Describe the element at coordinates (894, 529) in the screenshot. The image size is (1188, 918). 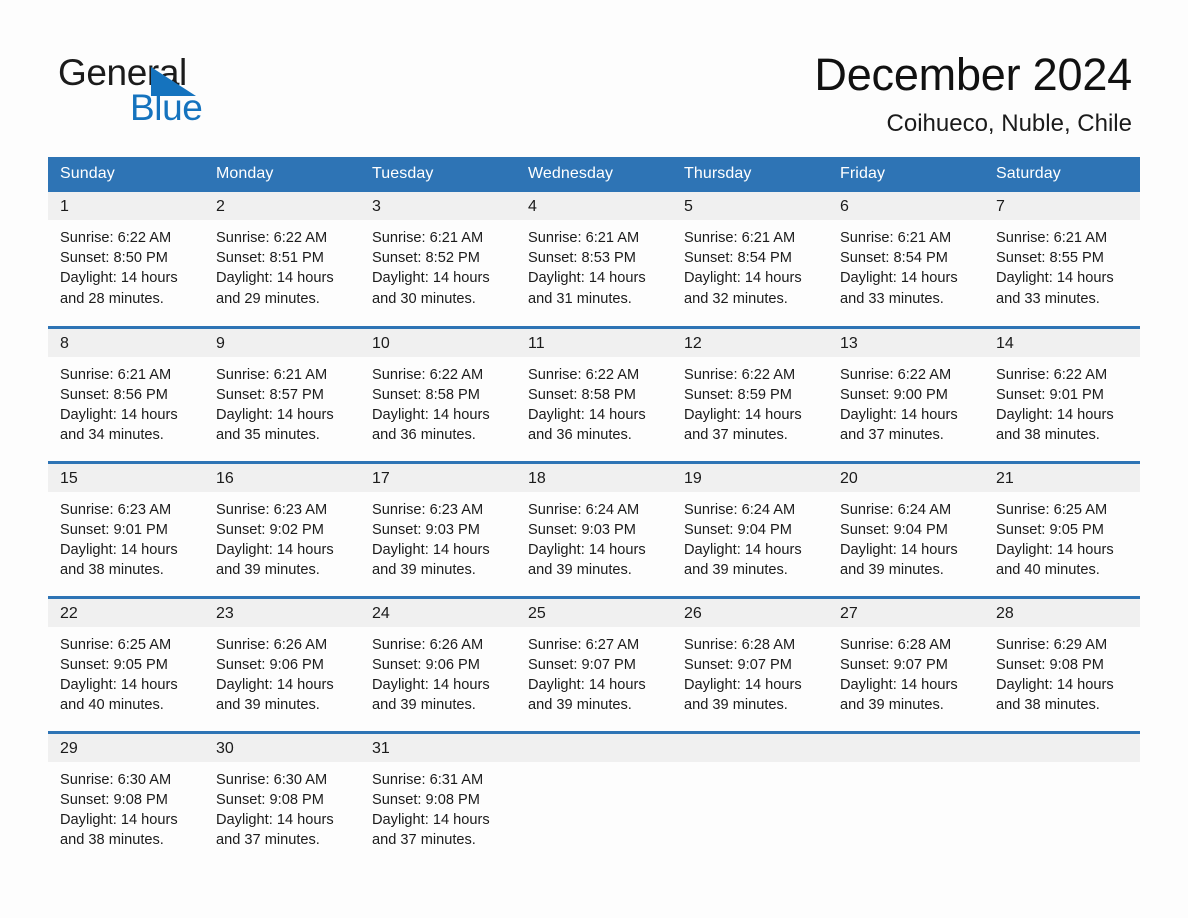
I see `sunset-text: Sunset: 9:04 PM` at that location.